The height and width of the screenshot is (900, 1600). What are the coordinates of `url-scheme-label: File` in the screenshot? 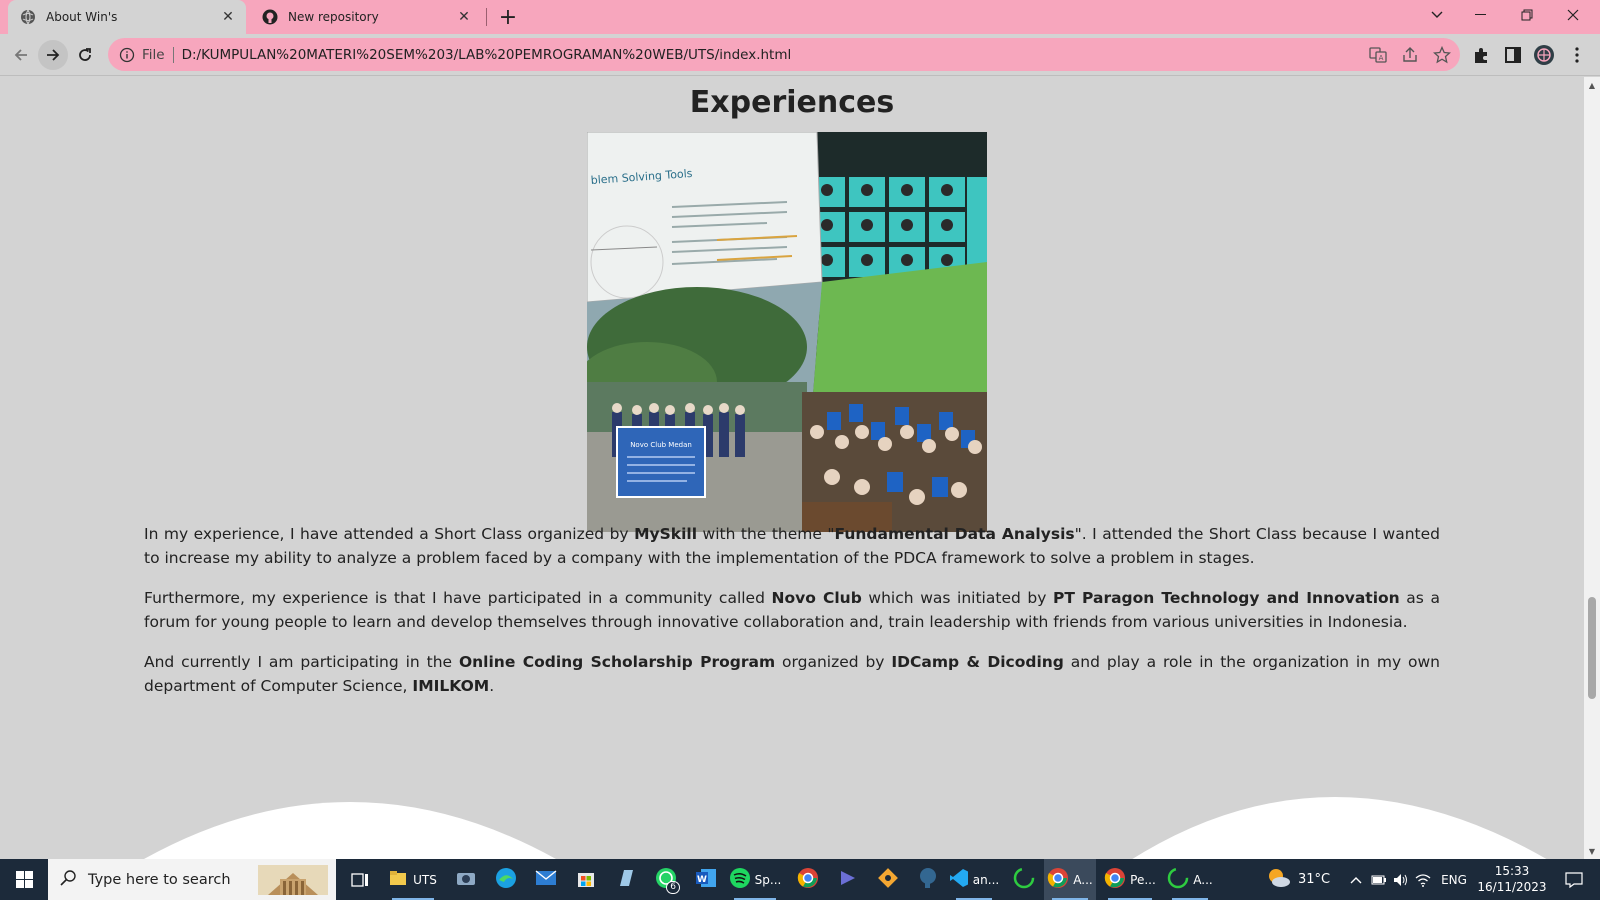 It's located at (153, 54).